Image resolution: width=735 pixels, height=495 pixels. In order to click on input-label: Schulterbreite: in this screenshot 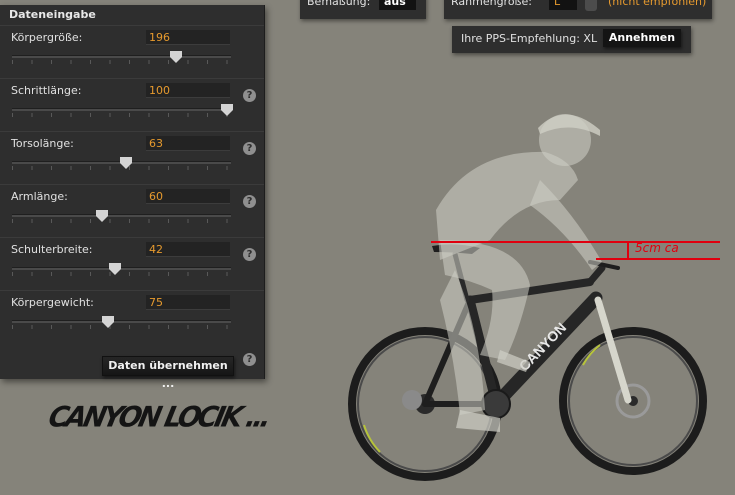, I will do `click(52, 249)`.